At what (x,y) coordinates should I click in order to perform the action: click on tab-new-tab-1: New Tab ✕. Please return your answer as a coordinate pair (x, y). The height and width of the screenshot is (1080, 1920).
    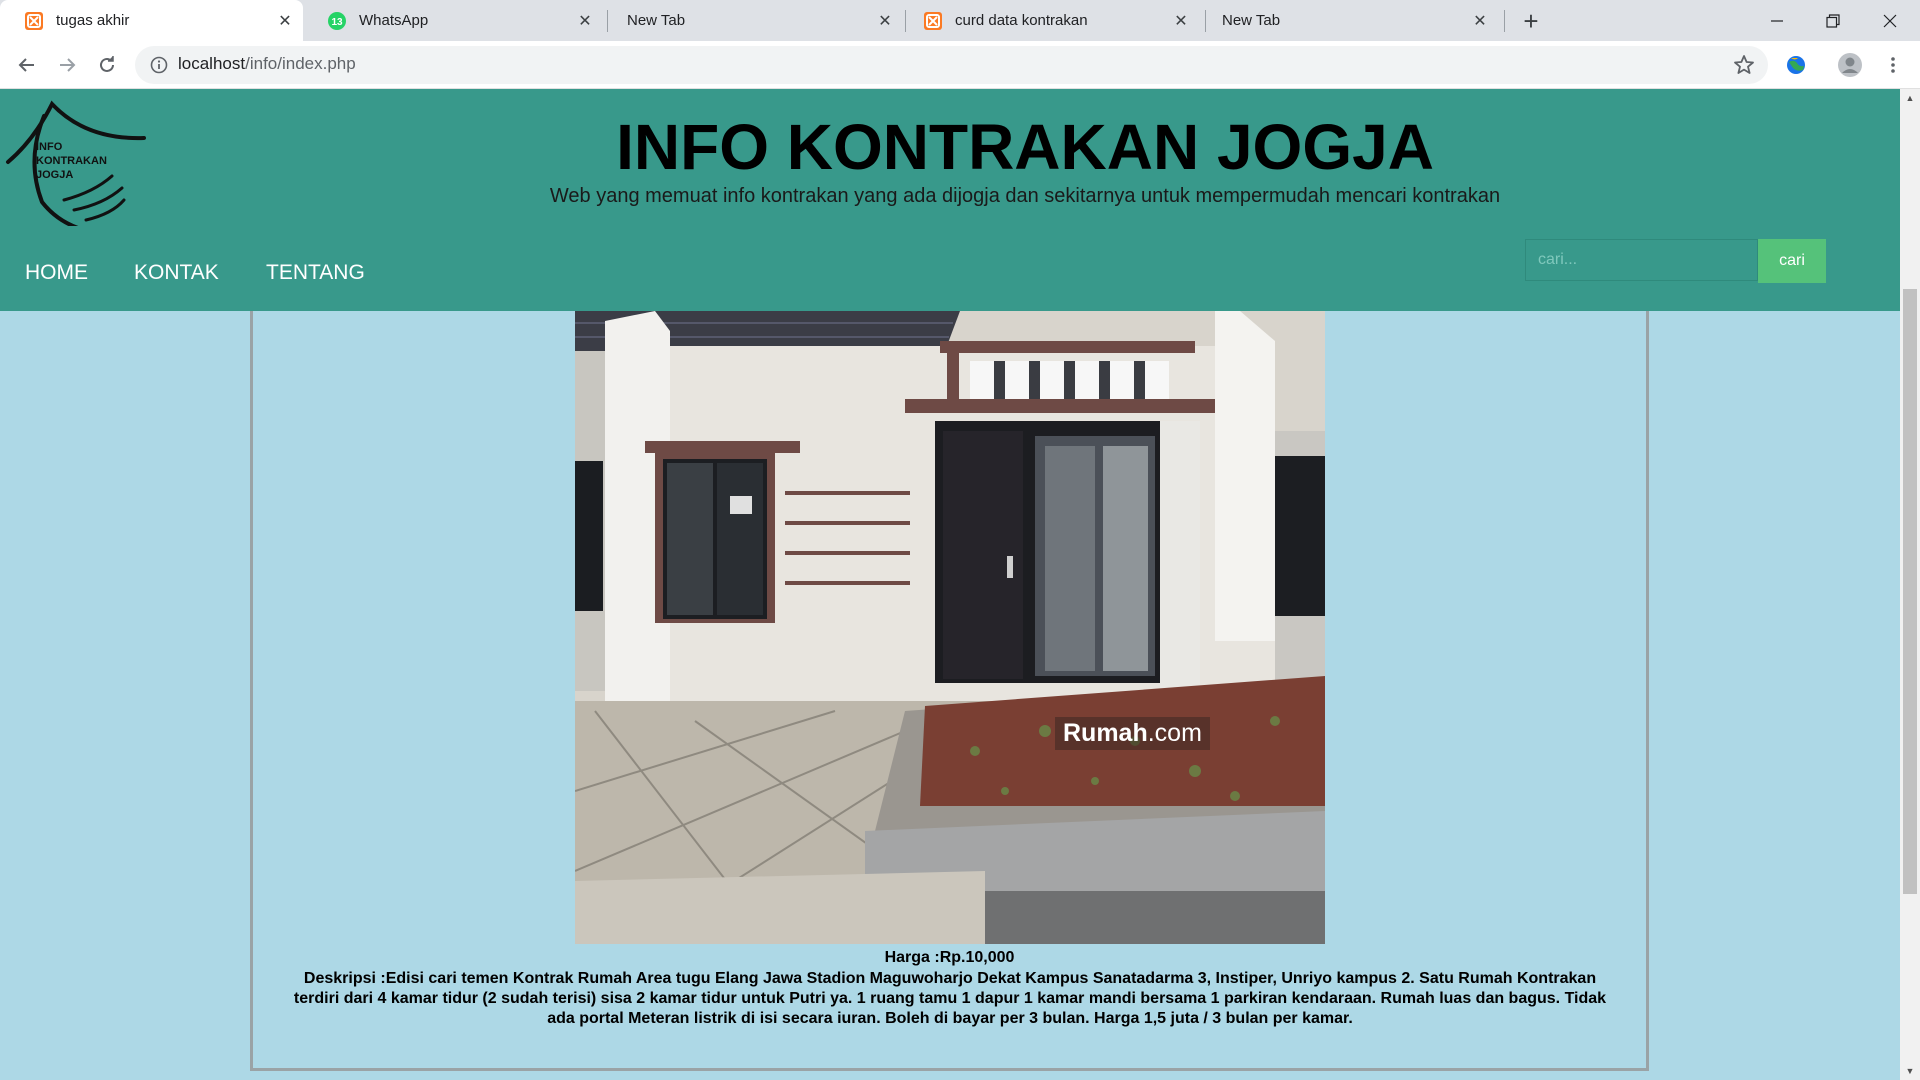
    Looking at the image, I should click on (753, 20).